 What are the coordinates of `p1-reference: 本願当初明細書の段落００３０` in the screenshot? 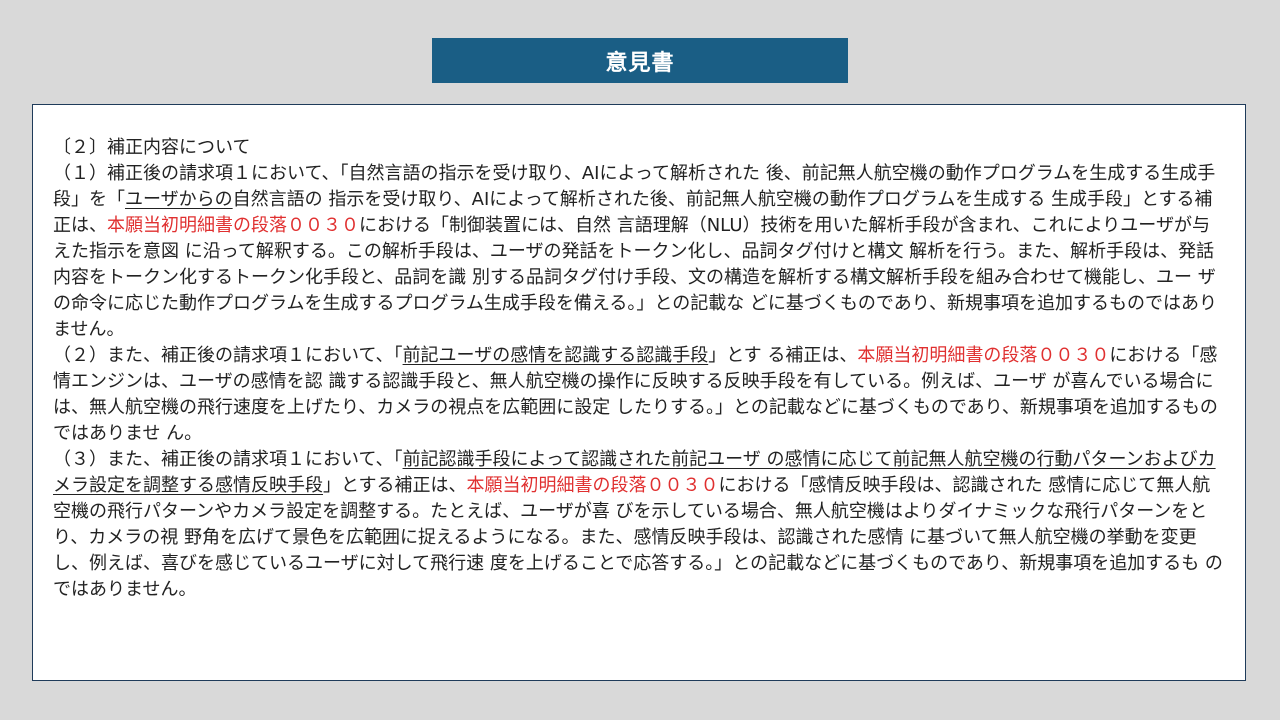 It's located at (233, 225).